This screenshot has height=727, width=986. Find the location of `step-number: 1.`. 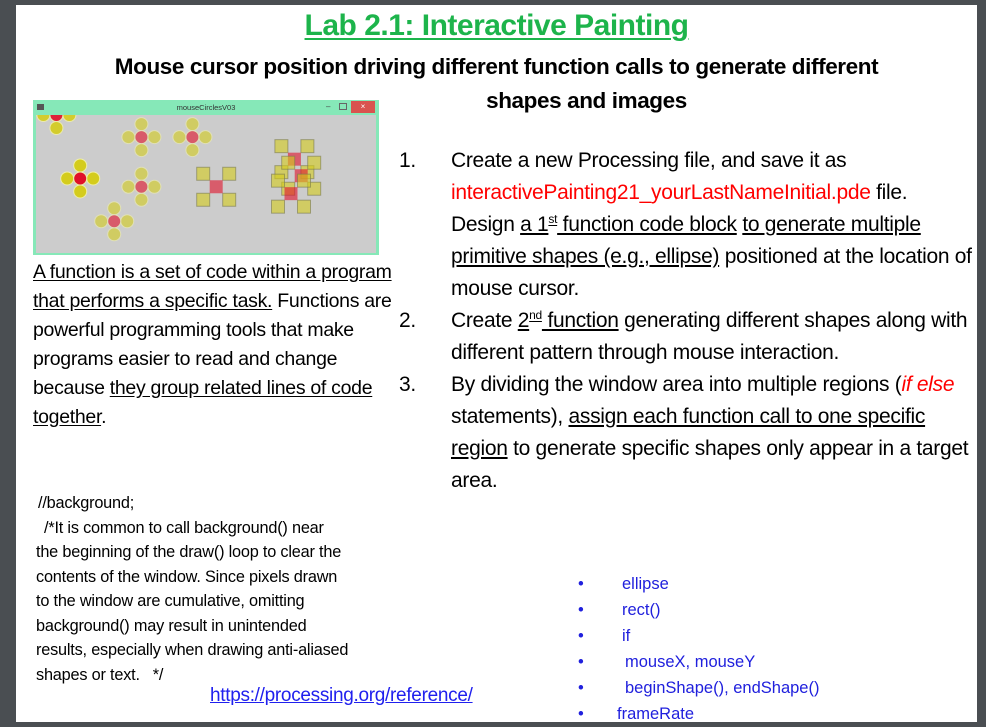

step-number: 1. is located at coordinates (407, 160).